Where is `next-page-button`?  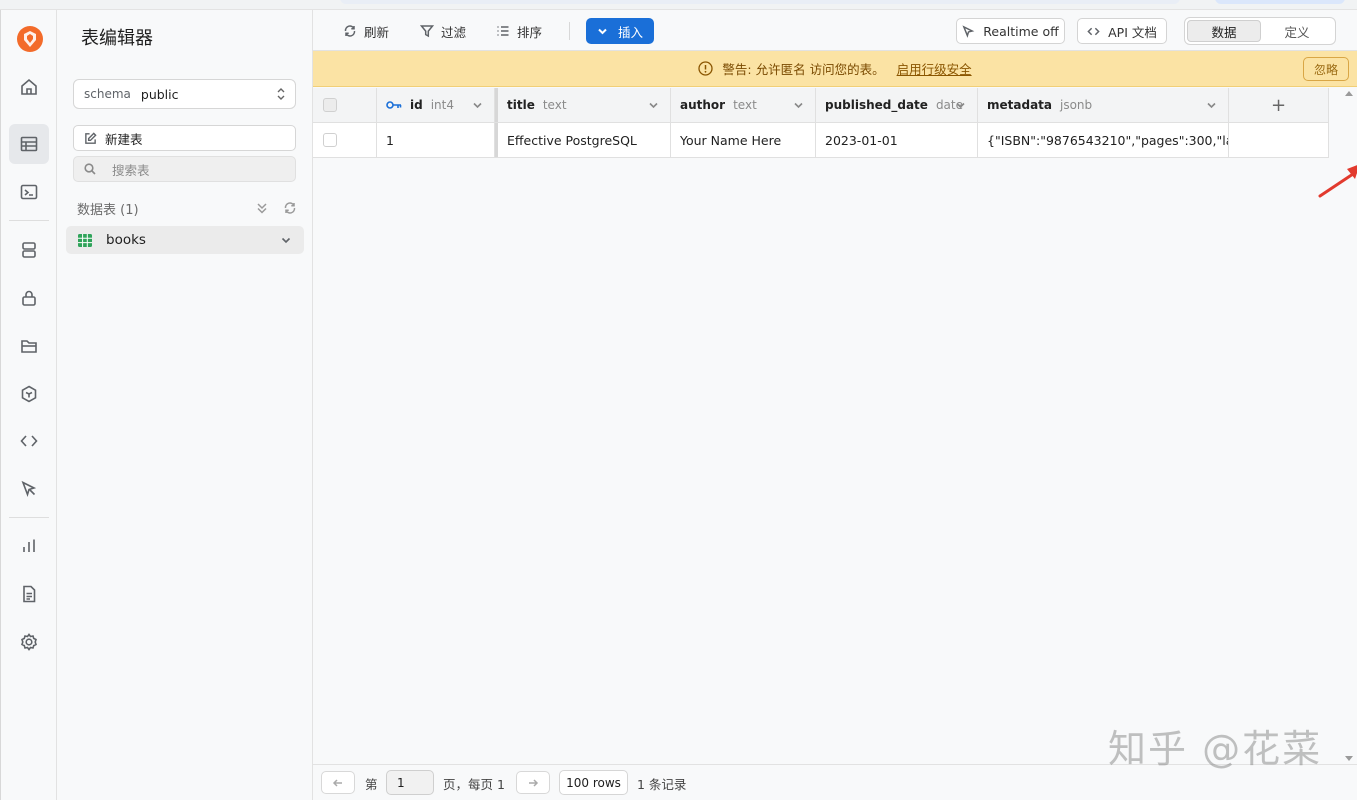 next-page-button is located at coordinates (533, 782).